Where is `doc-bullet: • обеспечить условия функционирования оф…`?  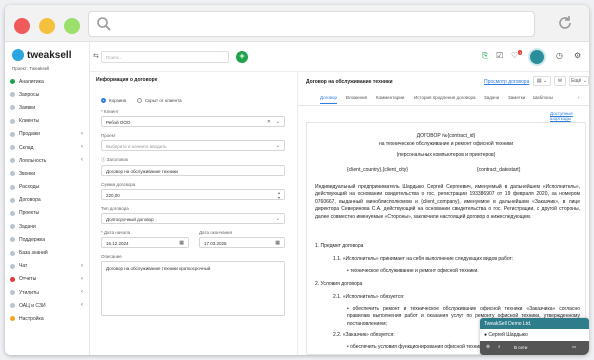
doc-bullet: • обеспечить условия функционирования оф… is located at coordinates (416, 347).